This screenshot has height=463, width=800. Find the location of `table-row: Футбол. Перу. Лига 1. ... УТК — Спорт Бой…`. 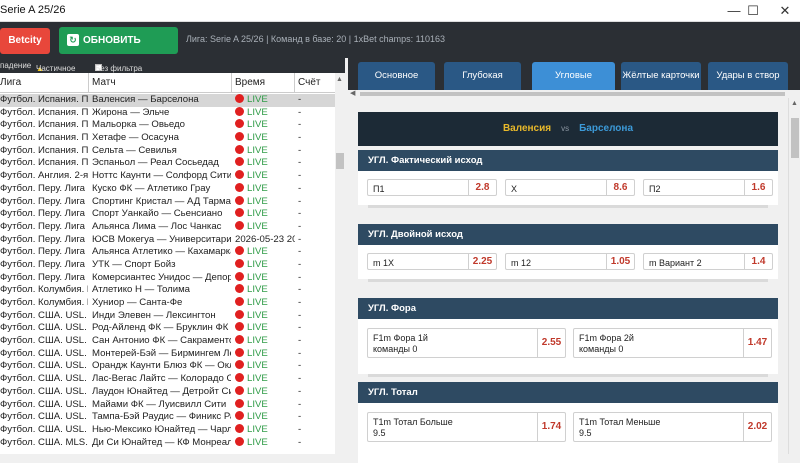

table-row: Футбол. Перу. Лига 1. ... УТК — Спорт Бой… is located at coordinates (167, 265).